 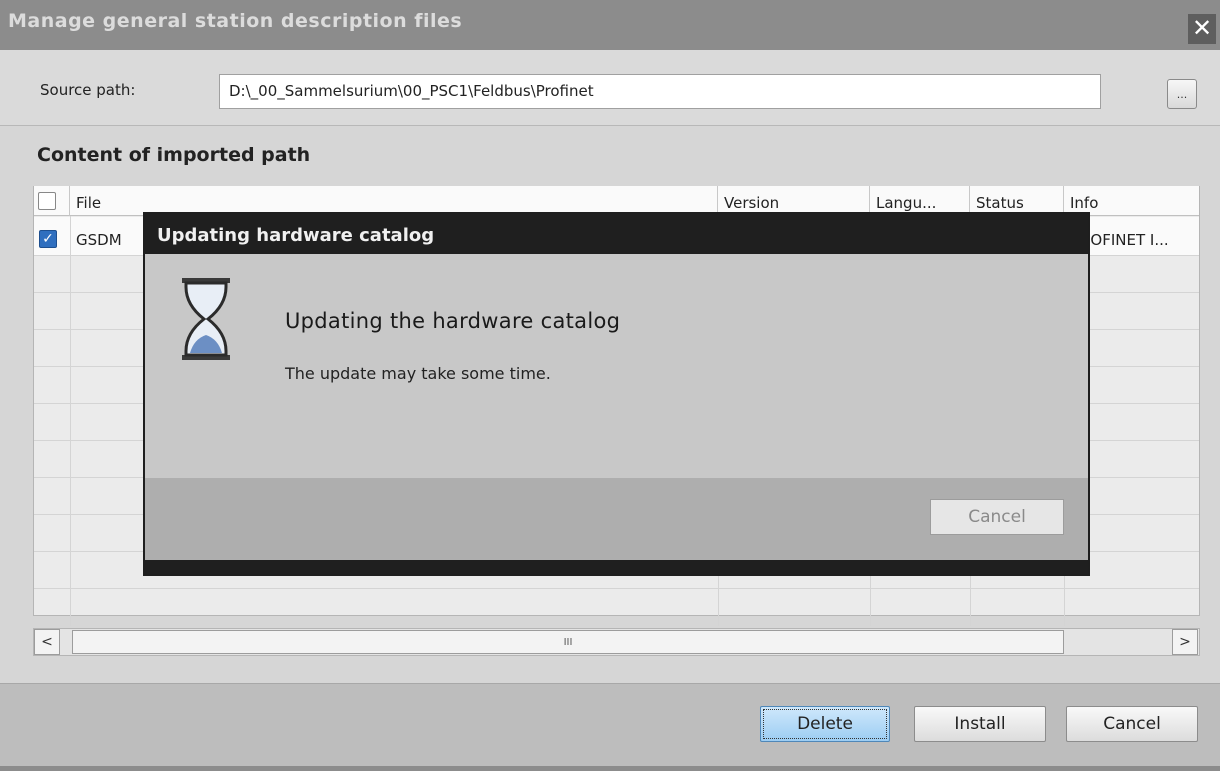 I want to click on dialog-title: Updating hardware catalog, so click(x=296, y=235).